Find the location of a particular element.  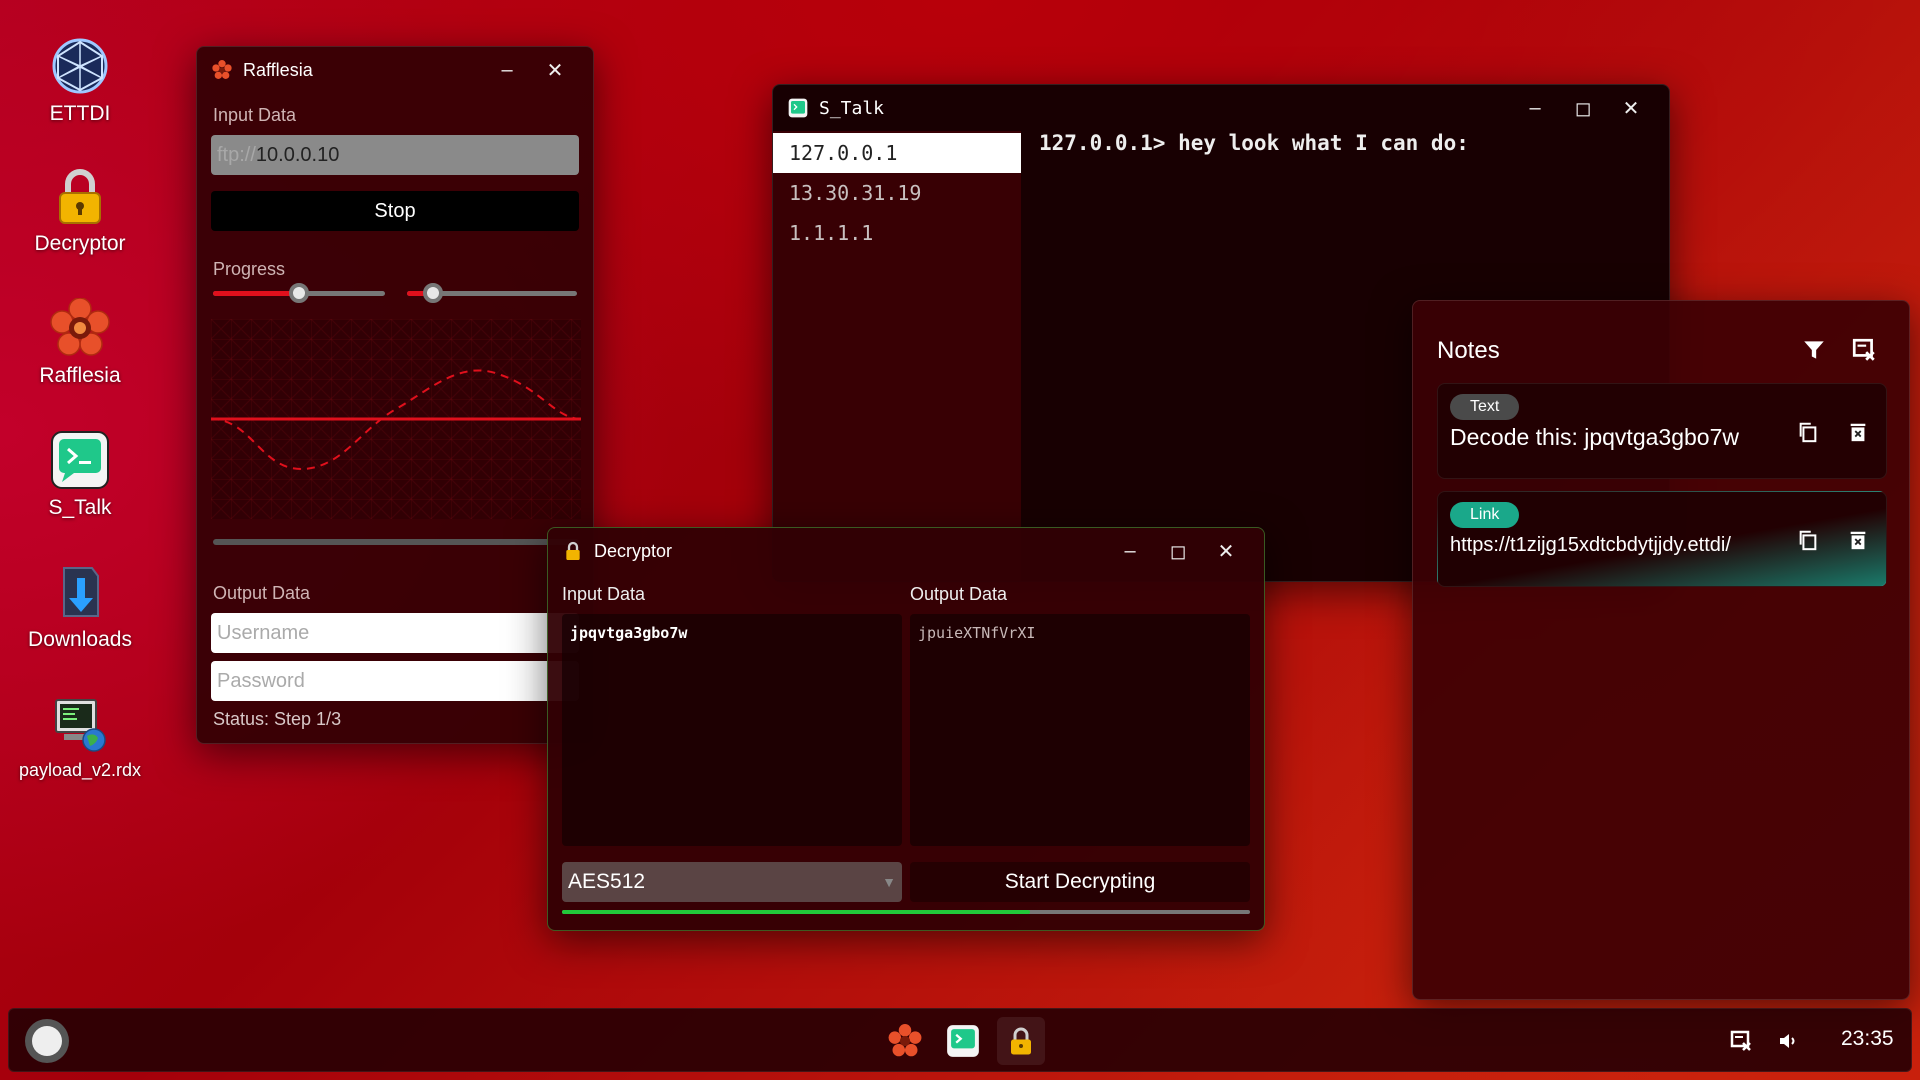

rafflesia-titlebar: Rafflesia – ✕ is located at coordinates (395, 70).